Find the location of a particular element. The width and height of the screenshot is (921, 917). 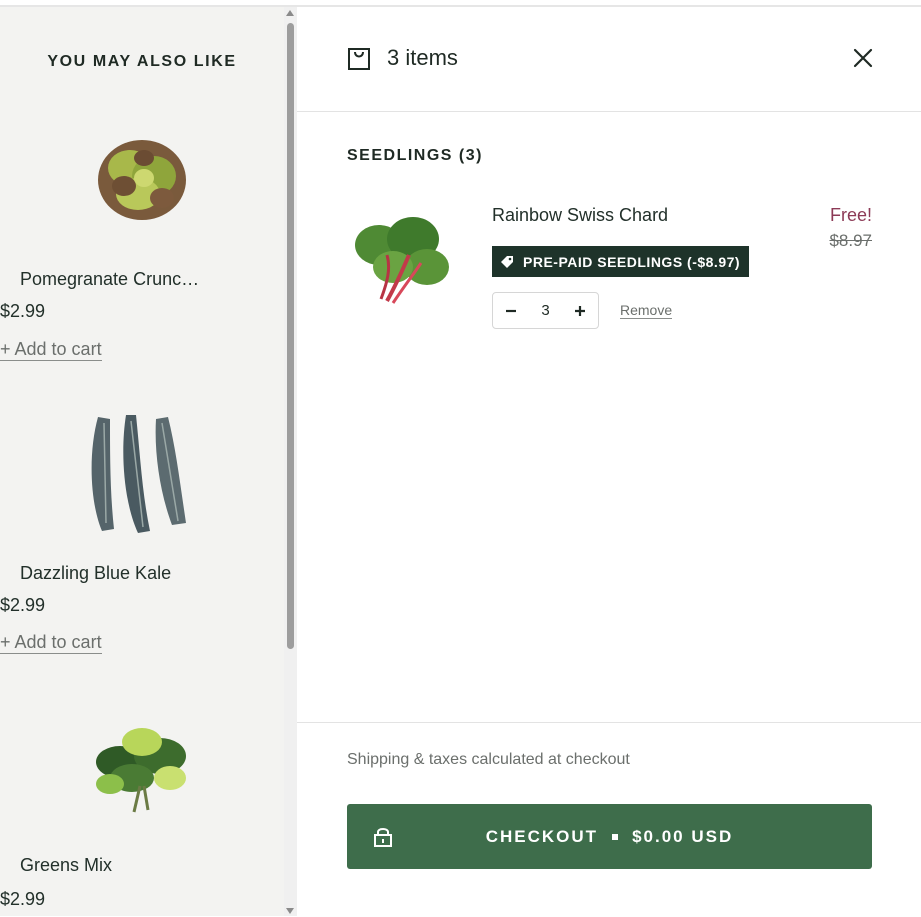

minus-icon is located at coordinates (511, 310).